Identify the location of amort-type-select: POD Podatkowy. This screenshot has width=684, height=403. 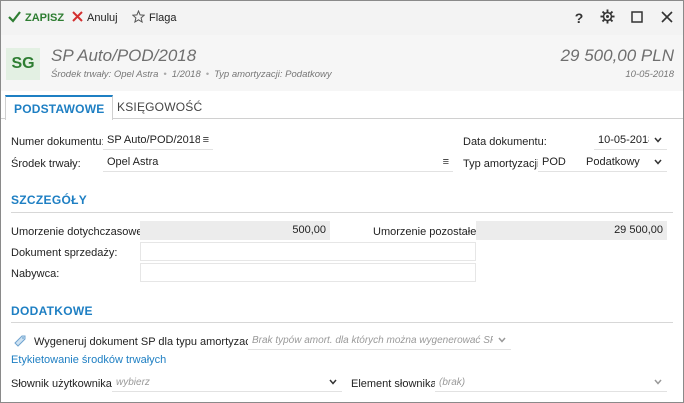
(602, 162).